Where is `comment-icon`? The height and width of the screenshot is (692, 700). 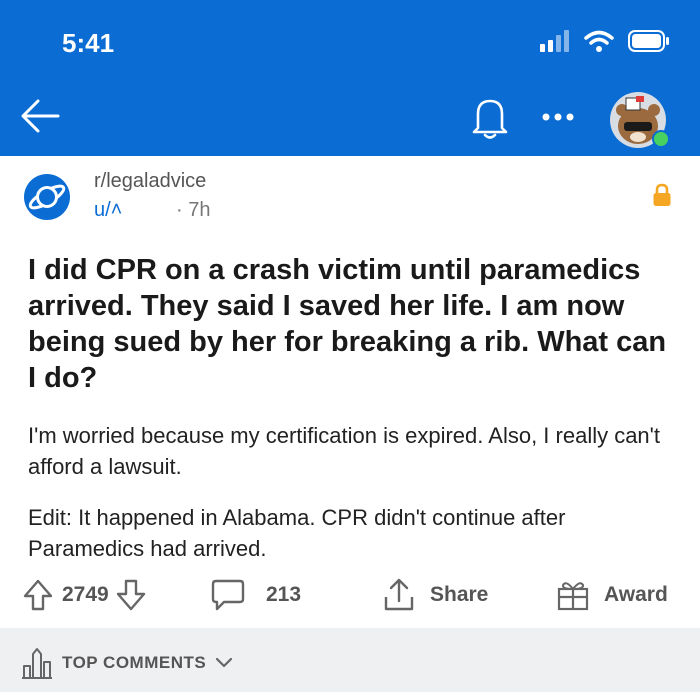 comment-icon is located at coordinates (228, 595).